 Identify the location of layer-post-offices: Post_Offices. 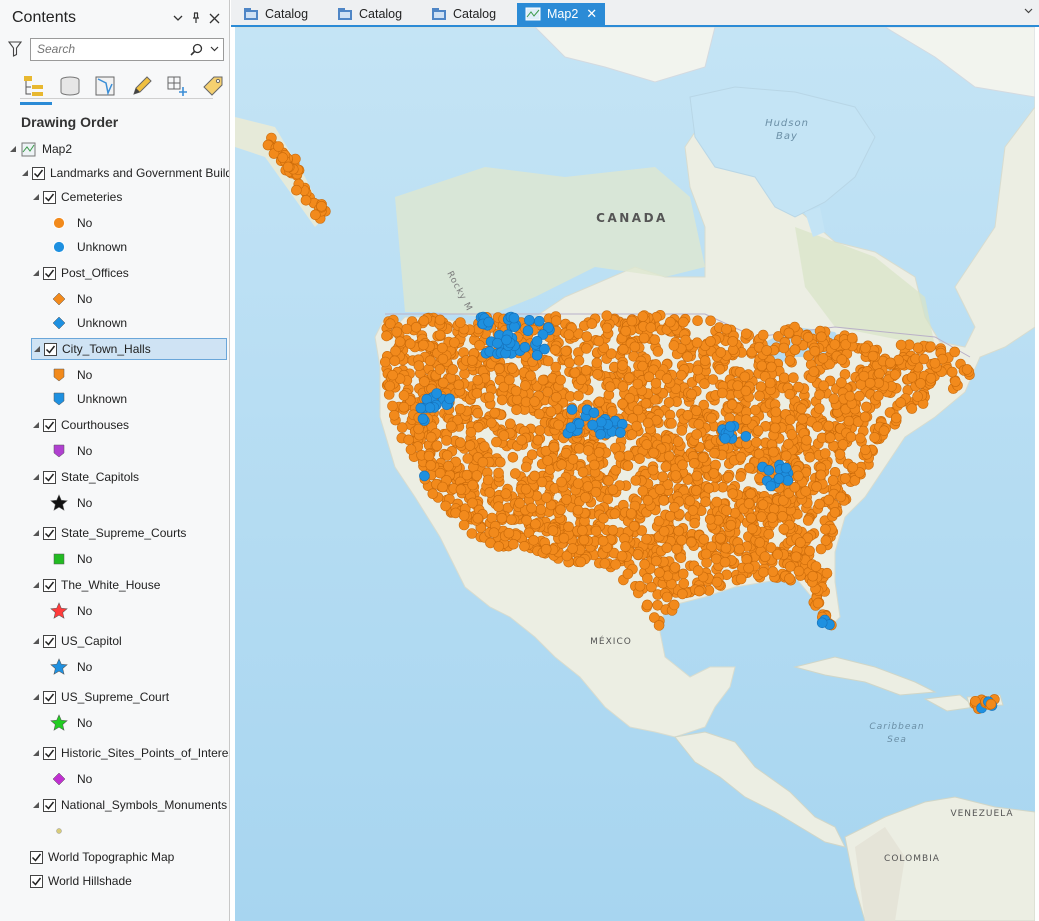
(80, 273).